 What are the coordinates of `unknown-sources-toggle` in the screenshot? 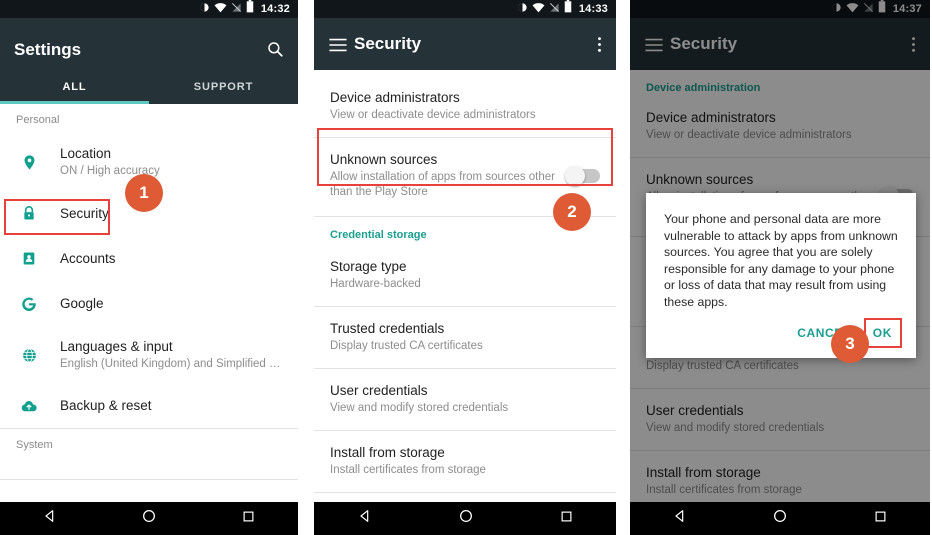 It's located at (582, 176).